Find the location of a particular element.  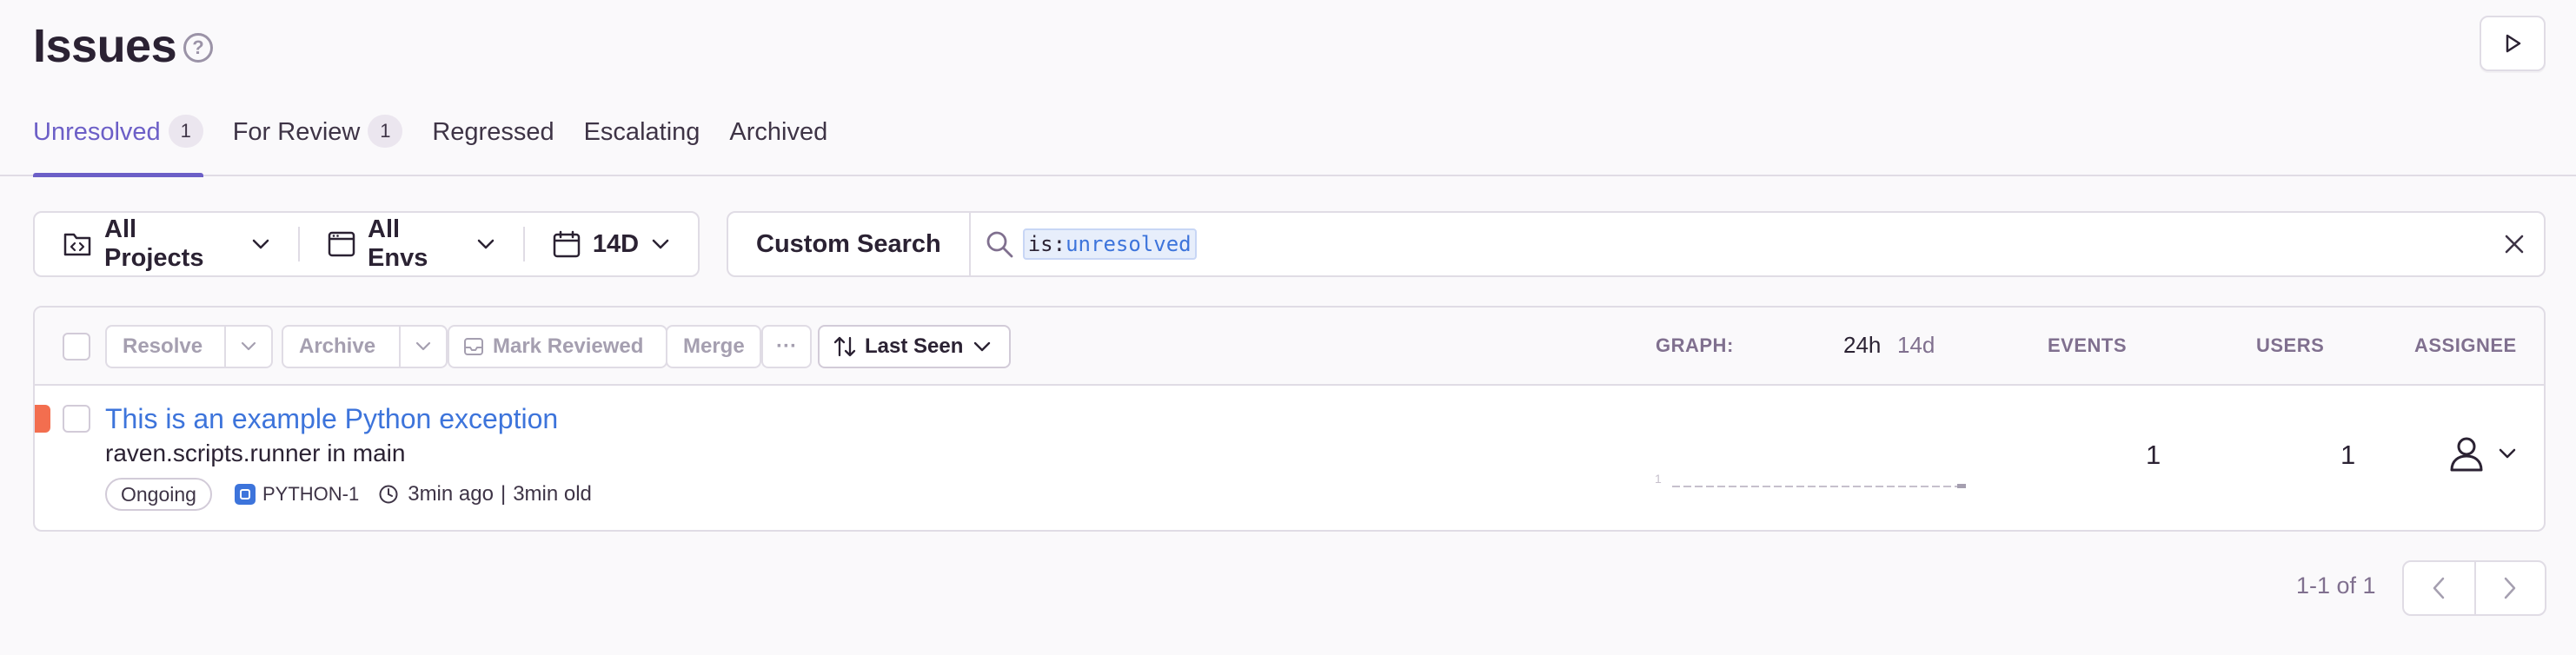

tab-label: Unresolved is located at coordinates (97, 132).